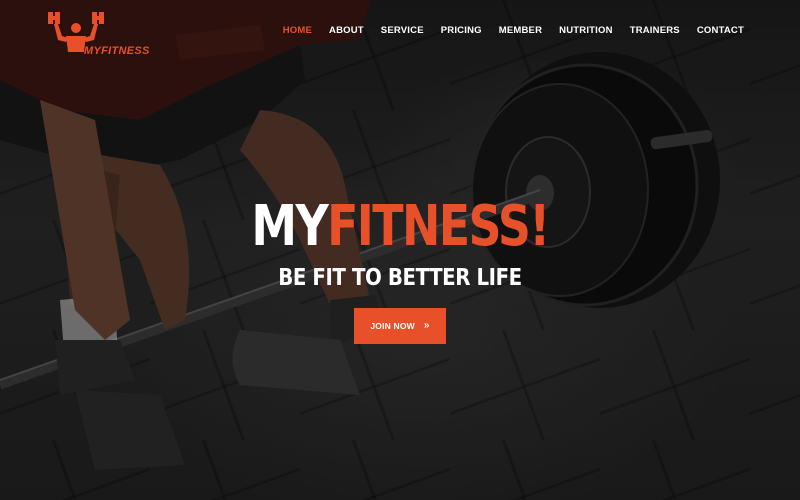 This screenshot has height=500, width=800. Describe the element at coordinates (655, 30) in the screenshot. I see `nav-item-trainers: TRAINERS` at that location.